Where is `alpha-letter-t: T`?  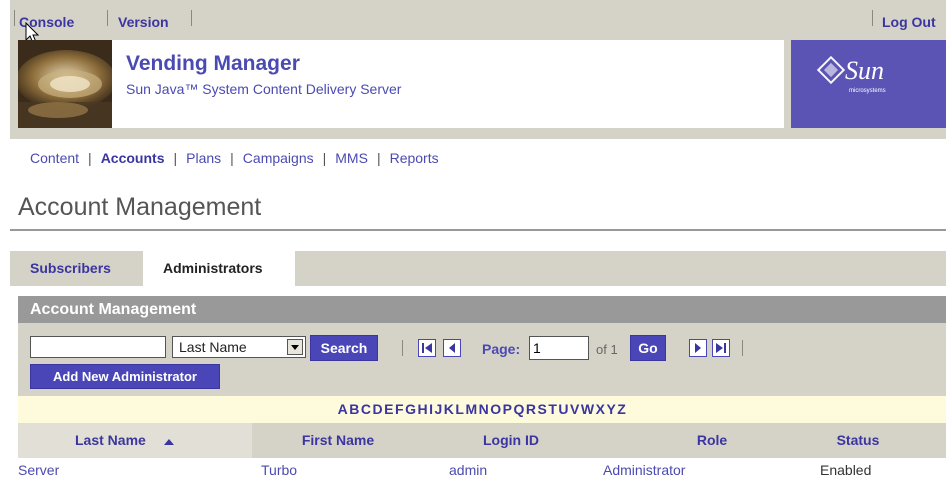 alpha-letter-t: T is located at coordinates (552, 409).